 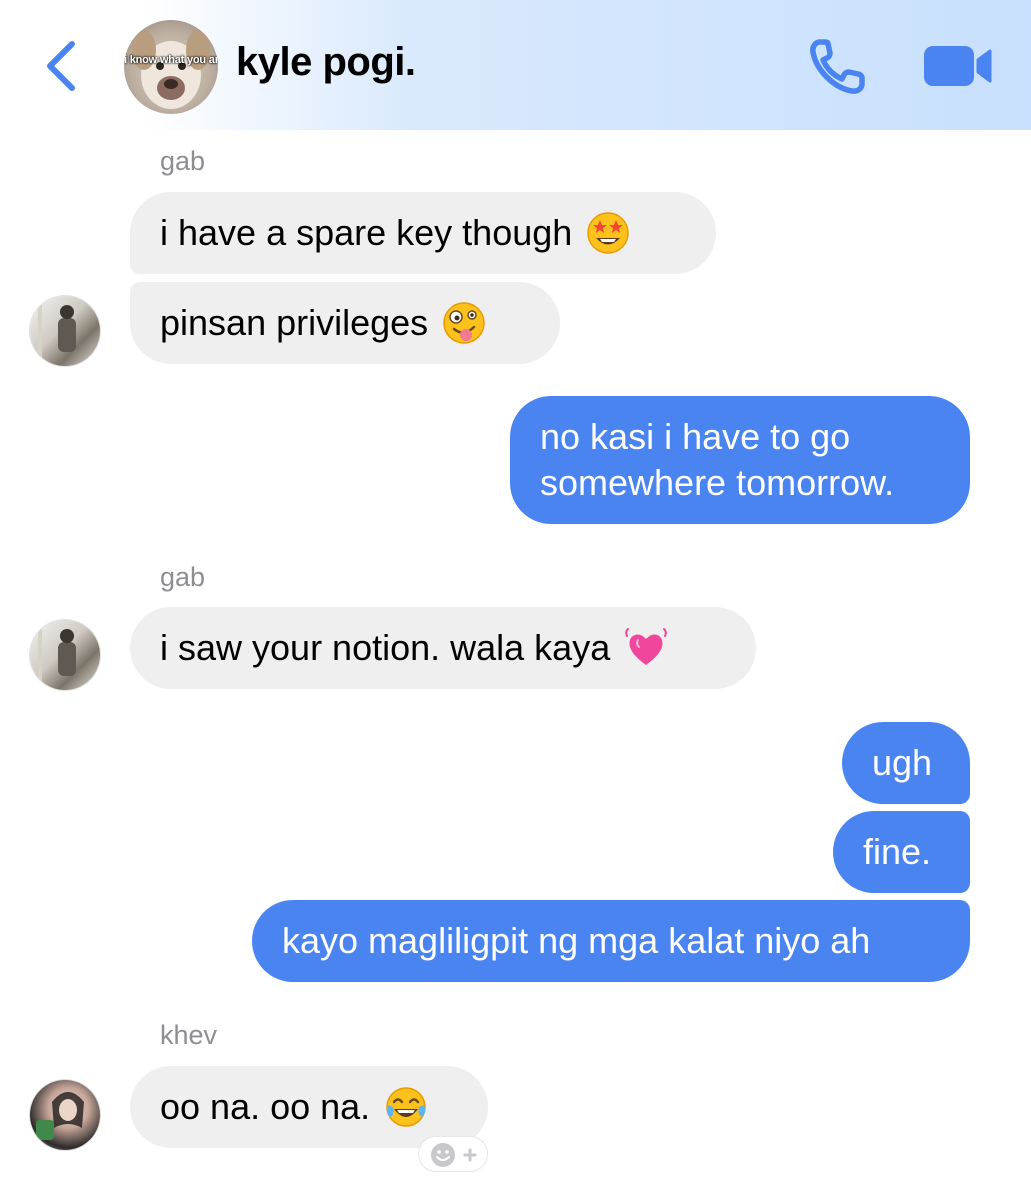 I want to click on add-reaction-icon, so click(x=454, y=1155).